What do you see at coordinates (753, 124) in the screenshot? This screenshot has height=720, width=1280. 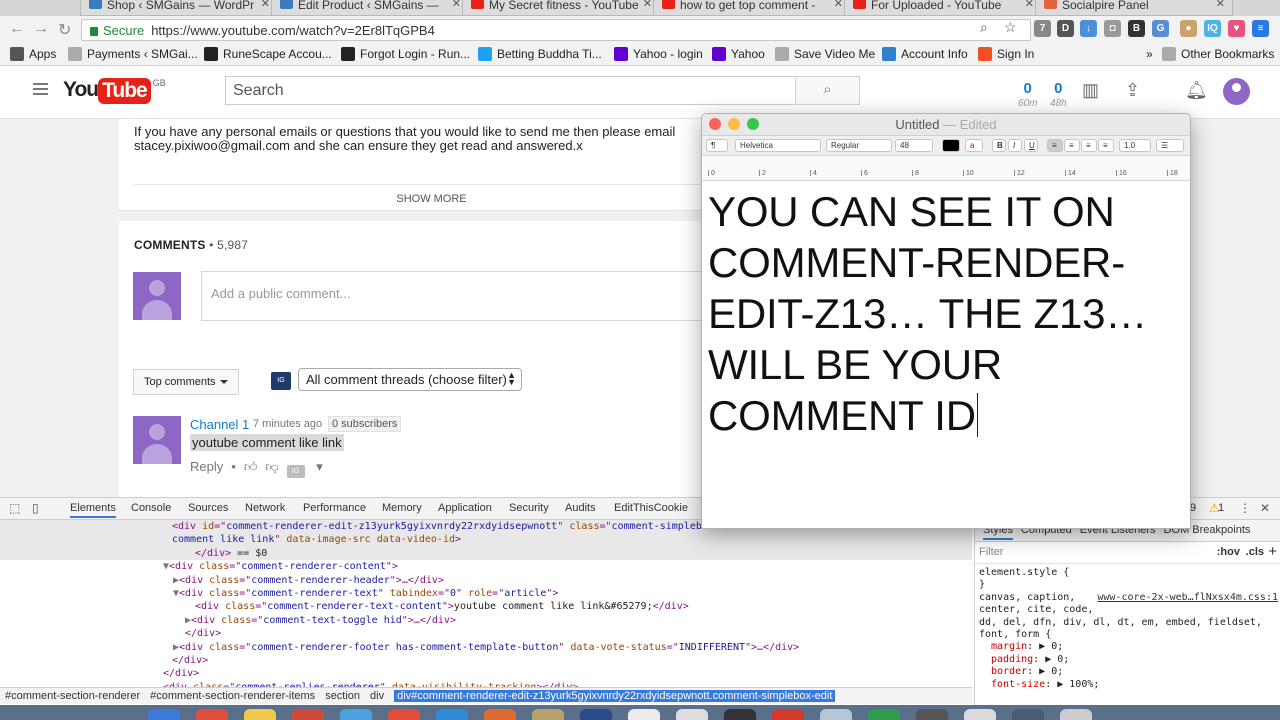 I see `zoom-window-icon` at bounding box center [753, 124].